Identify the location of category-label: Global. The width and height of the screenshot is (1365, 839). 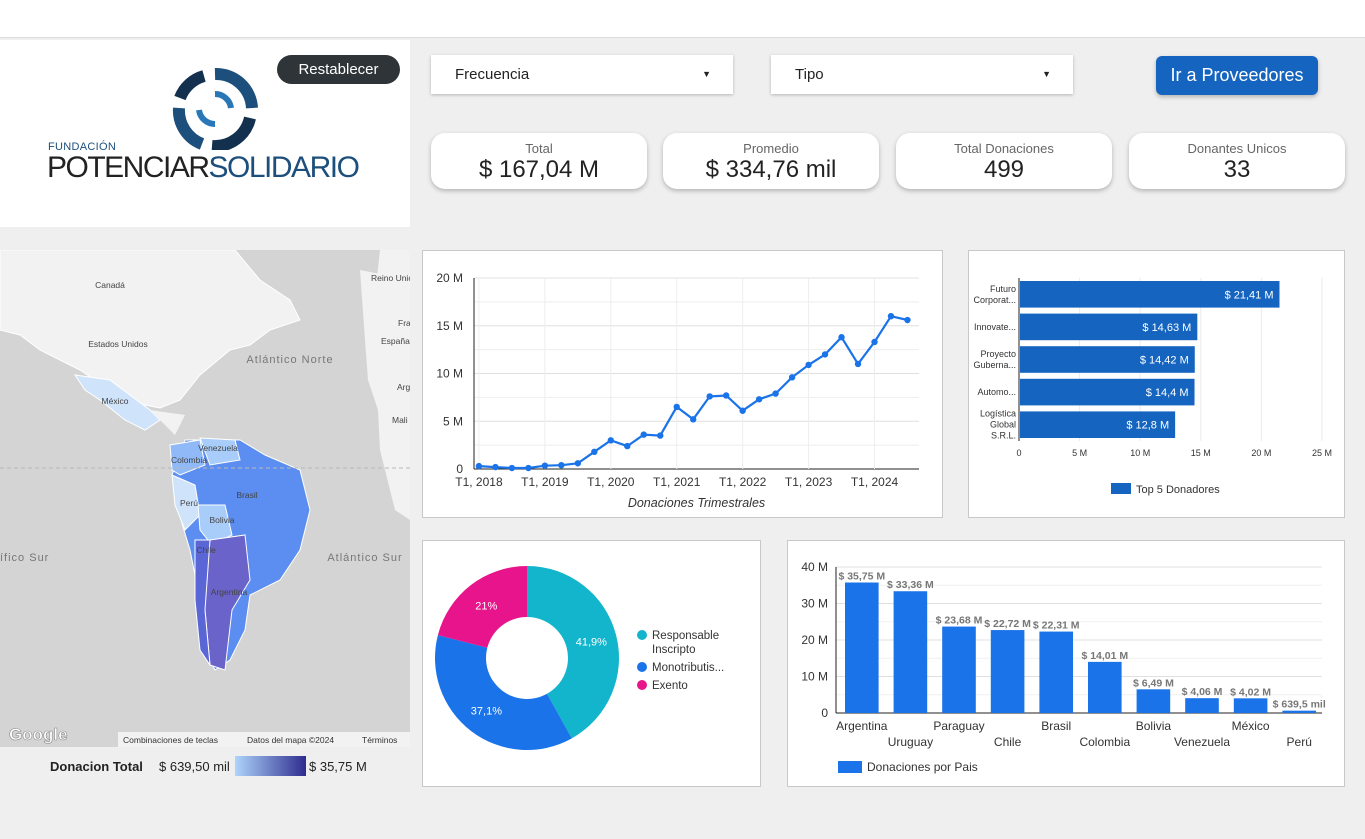
(1003, 425).